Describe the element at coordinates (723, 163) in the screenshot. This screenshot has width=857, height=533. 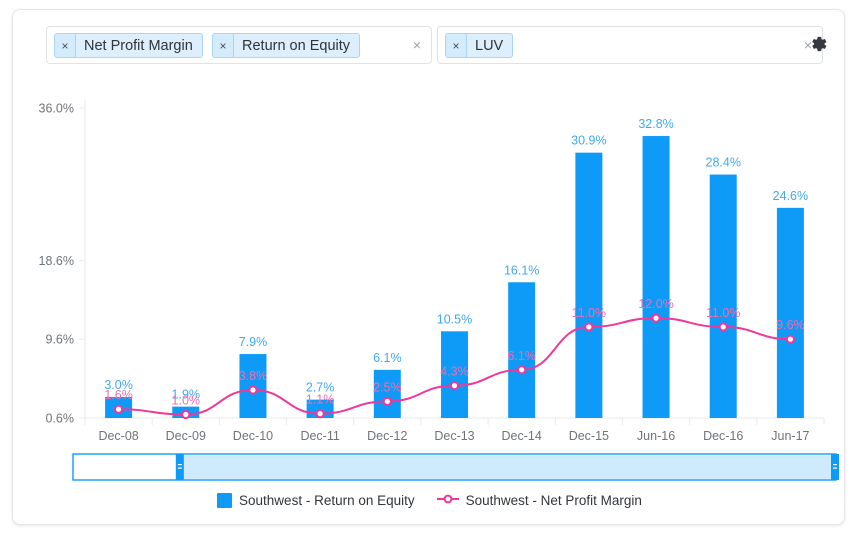
I see `bar-value-label: 28.4%` at that location.